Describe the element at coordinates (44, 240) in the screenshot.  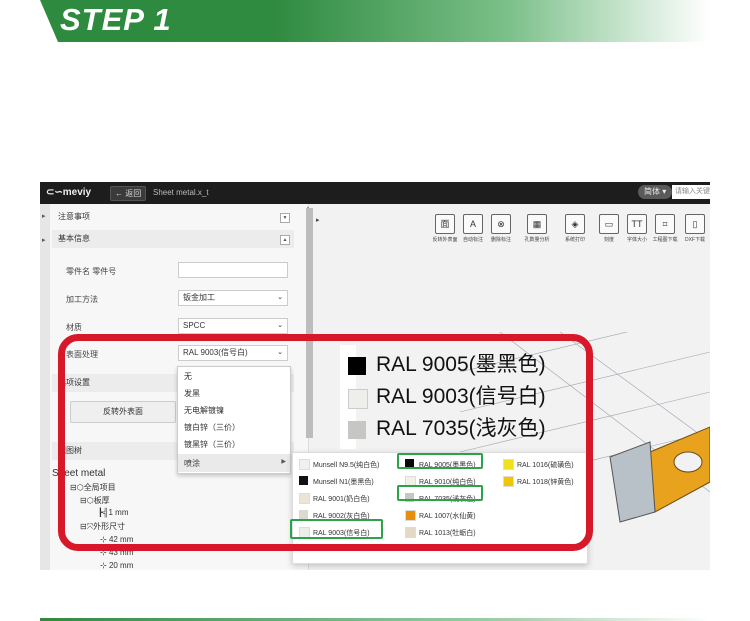
I see `collapse-arrow-icon-2: ▸` at that location.